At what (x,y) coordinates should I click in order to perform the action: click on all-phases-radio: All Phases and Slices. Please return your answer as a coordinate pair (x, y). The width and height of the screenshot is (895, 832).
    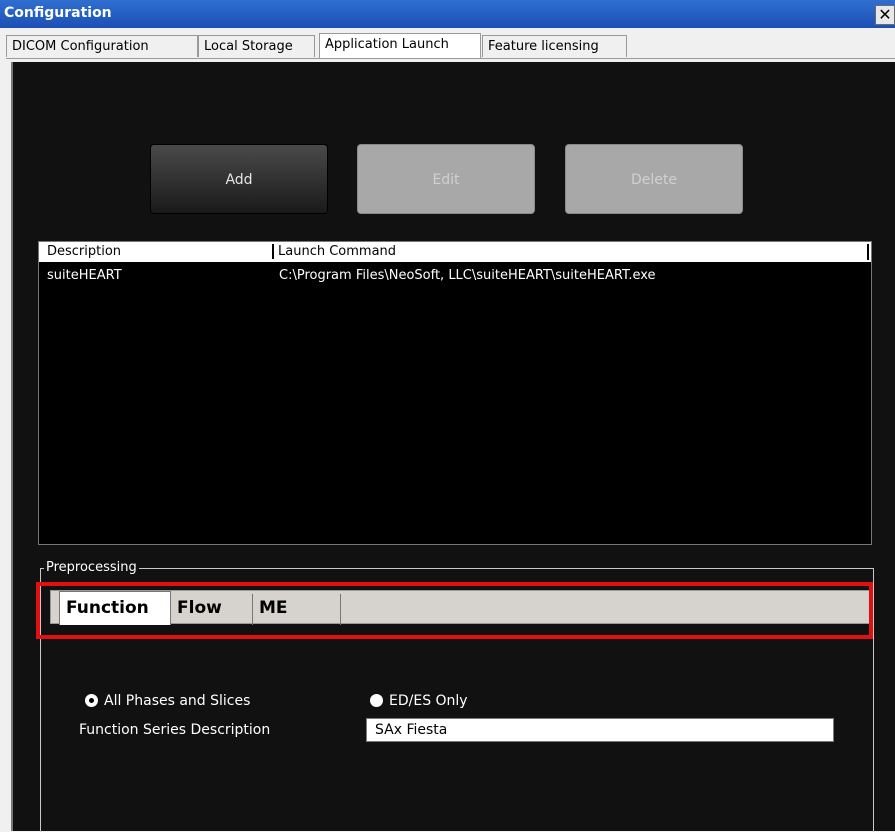
    Looking at the image, I should click on (167, 701).